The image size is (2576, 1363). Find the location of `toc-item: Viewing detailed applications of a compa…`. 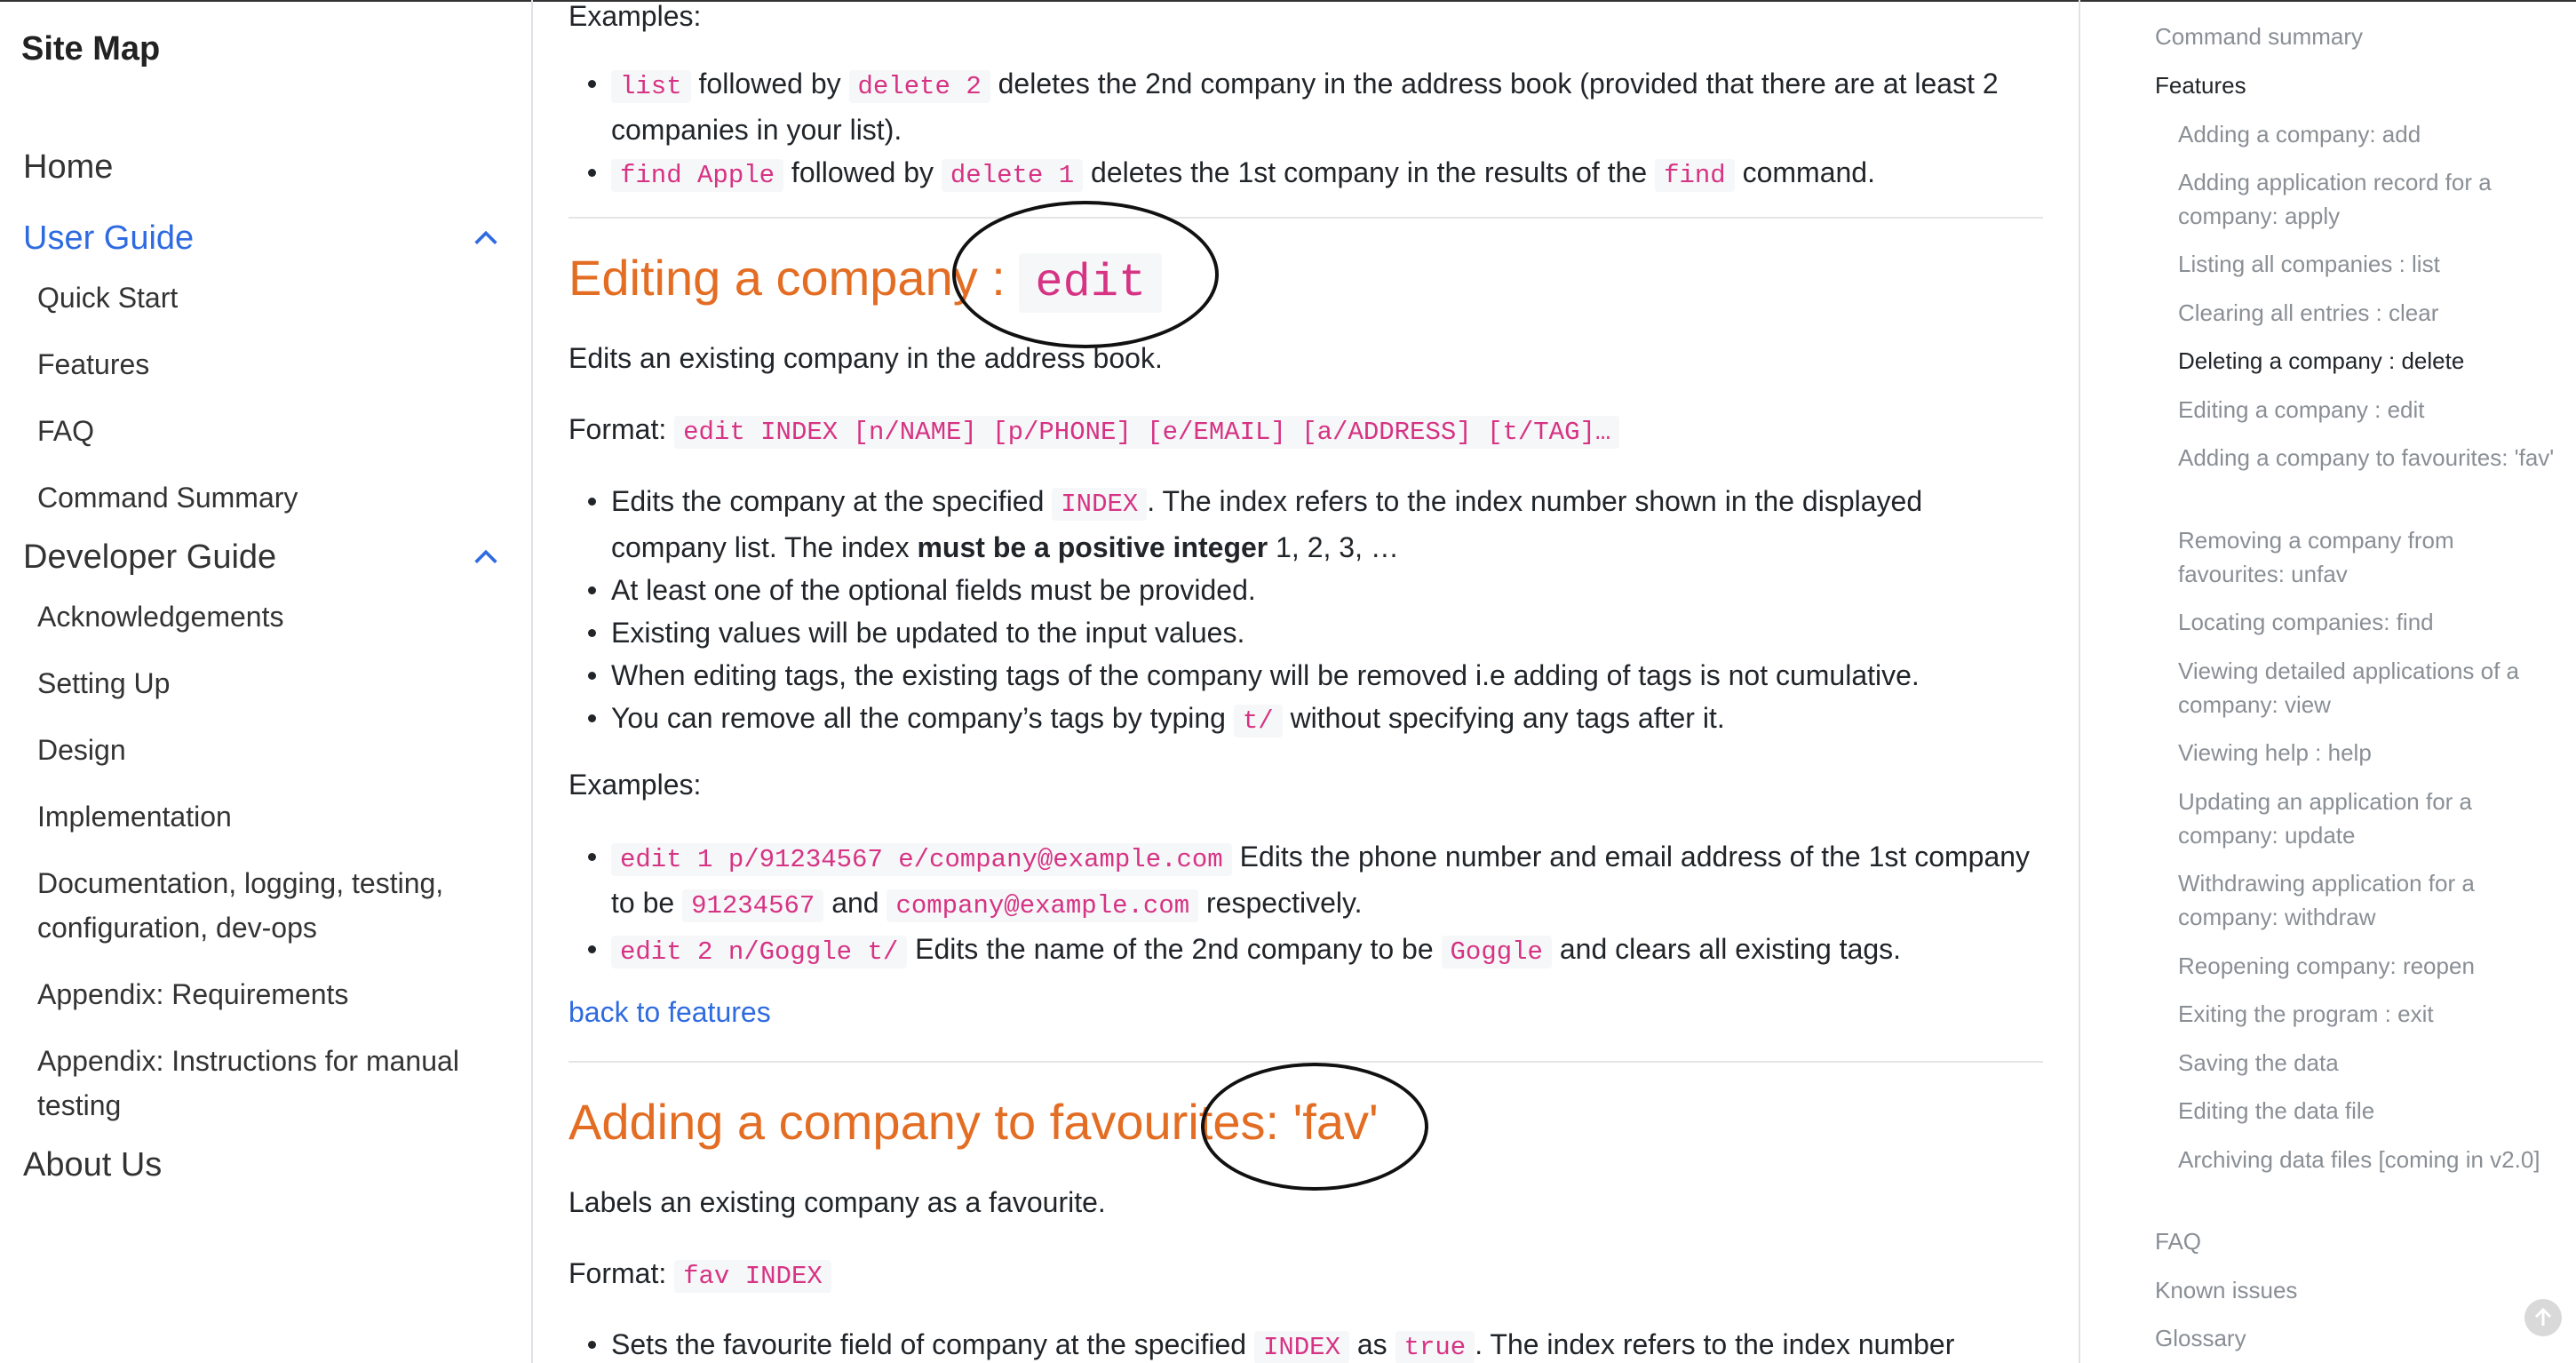

toc-item: Viewing detailed applications of a compa… is located at coordinates (2369, 687).